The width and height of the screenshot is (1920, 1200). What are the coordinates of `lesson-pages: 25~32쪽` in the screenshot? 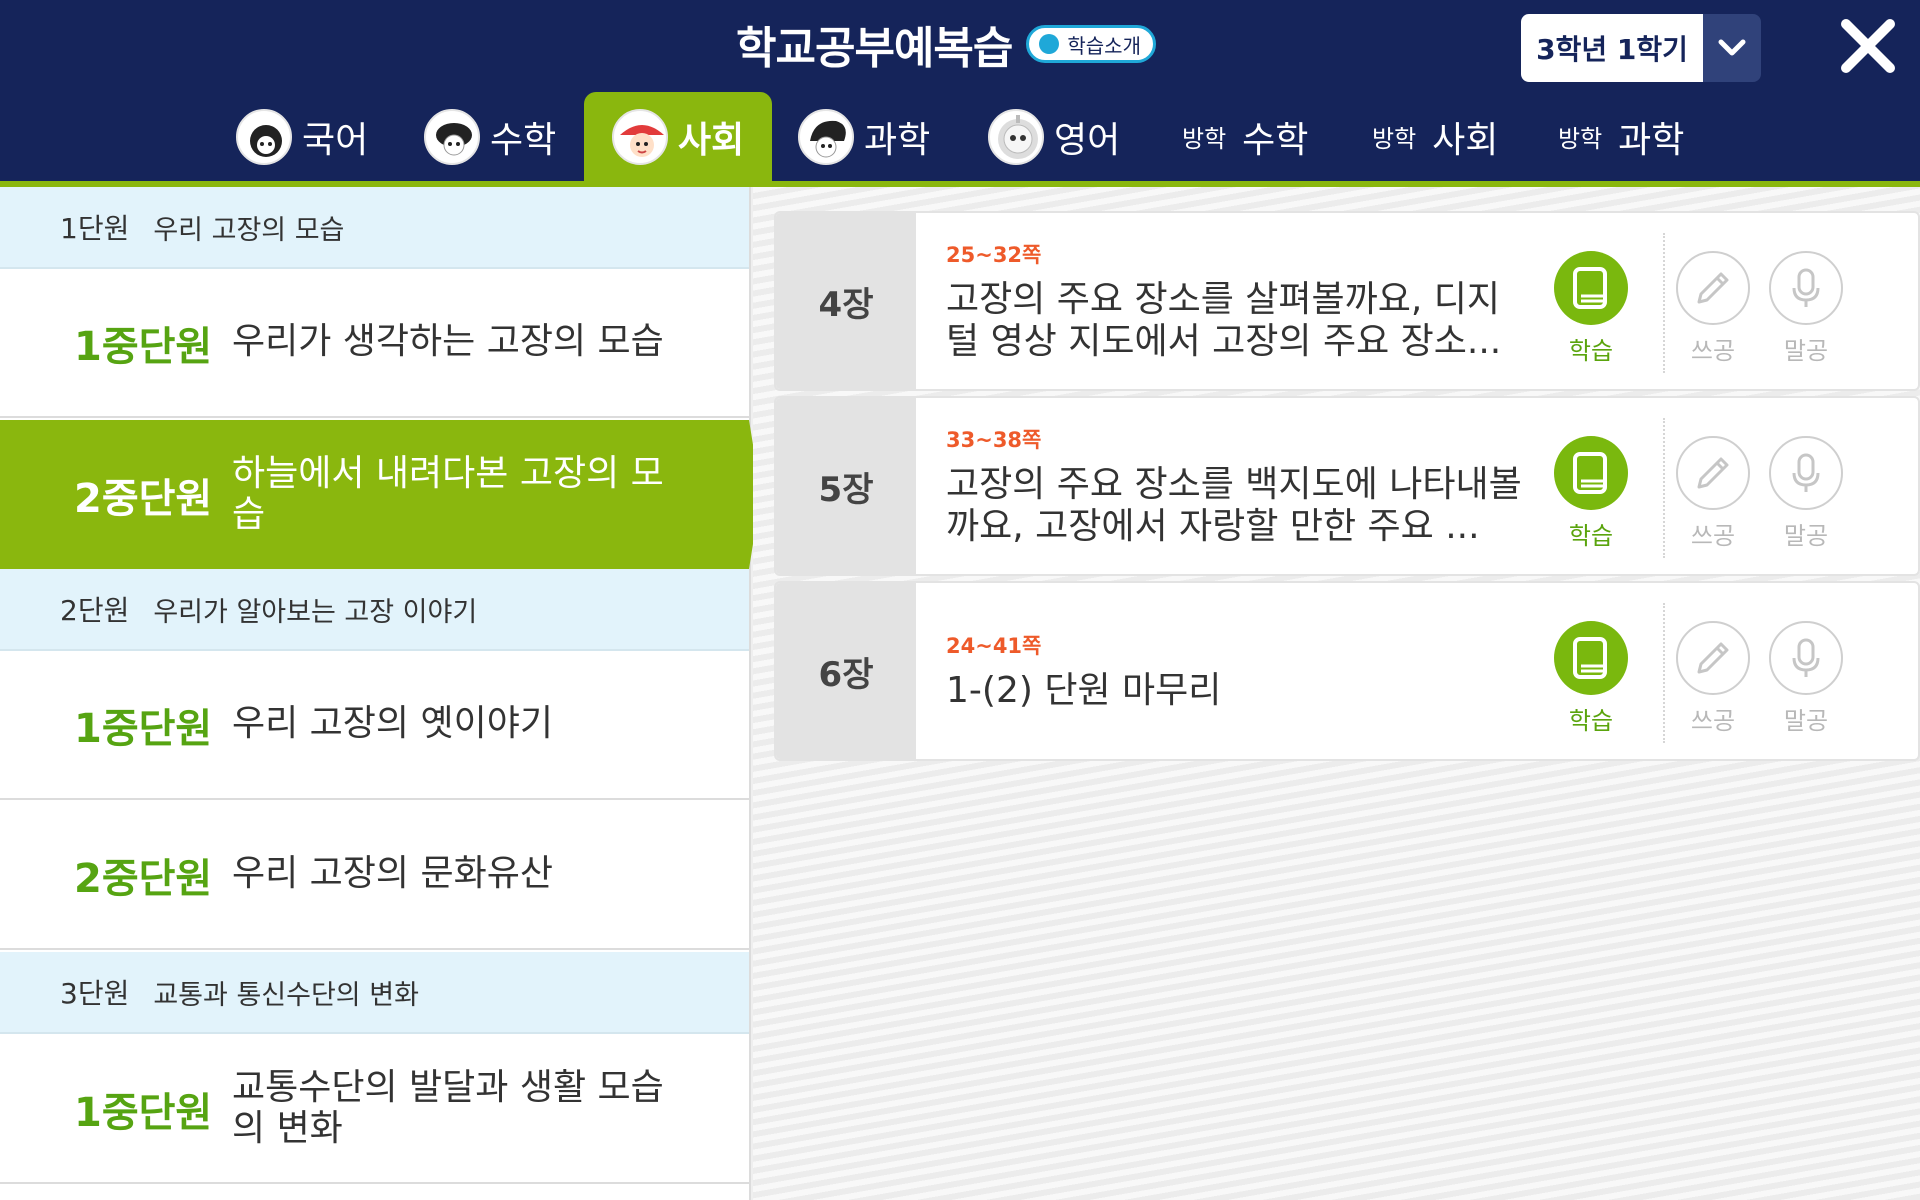 It's located at (994, 254).